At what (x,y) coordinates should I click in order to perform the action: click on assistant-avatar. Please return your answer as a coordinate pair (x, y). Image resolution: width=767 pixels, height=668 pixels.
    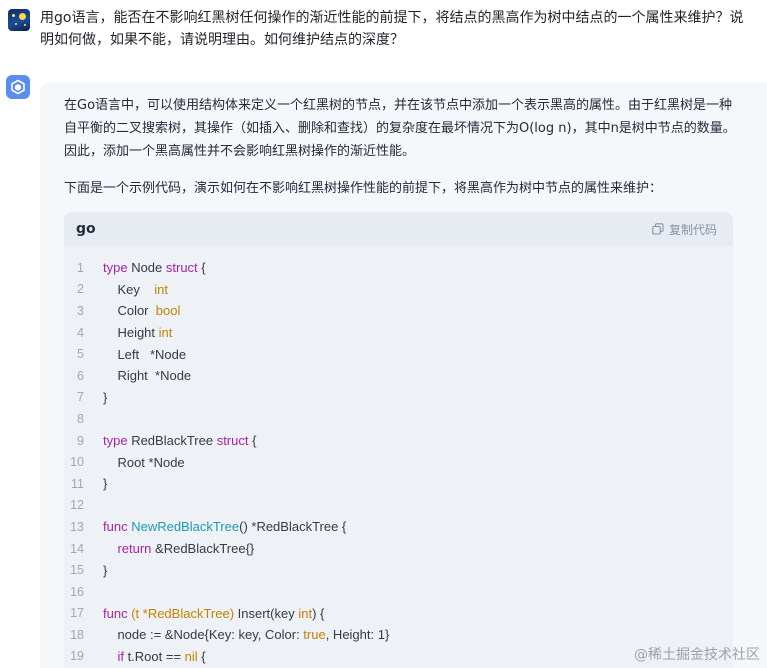
    Looking at the image, I should click on (18, 87).